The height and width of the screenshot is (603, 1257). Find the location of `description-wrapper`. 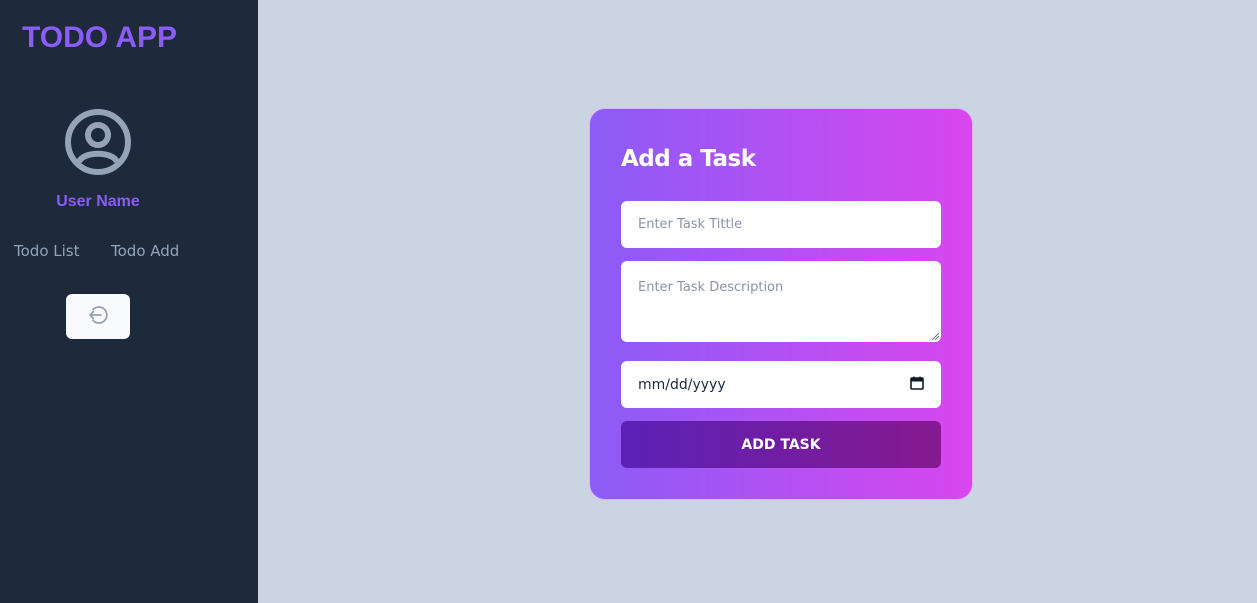

description-wrapper is located at coordinates (781, 301).